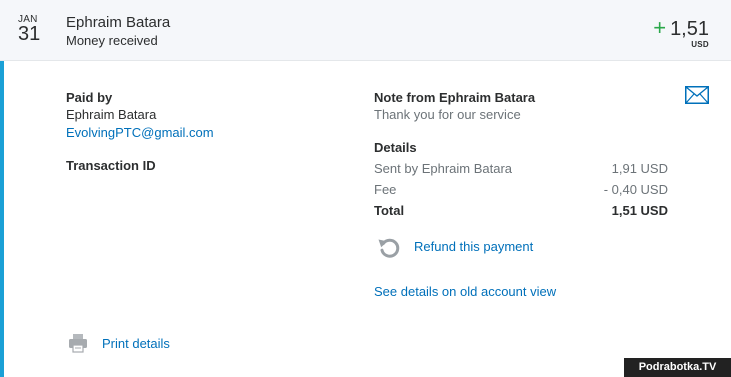 Image resolution: width=731 pixels, height=377 pixels. Describe the element at coordinates (78, 343) in the screenshot. I see `printer-icon` at that location.